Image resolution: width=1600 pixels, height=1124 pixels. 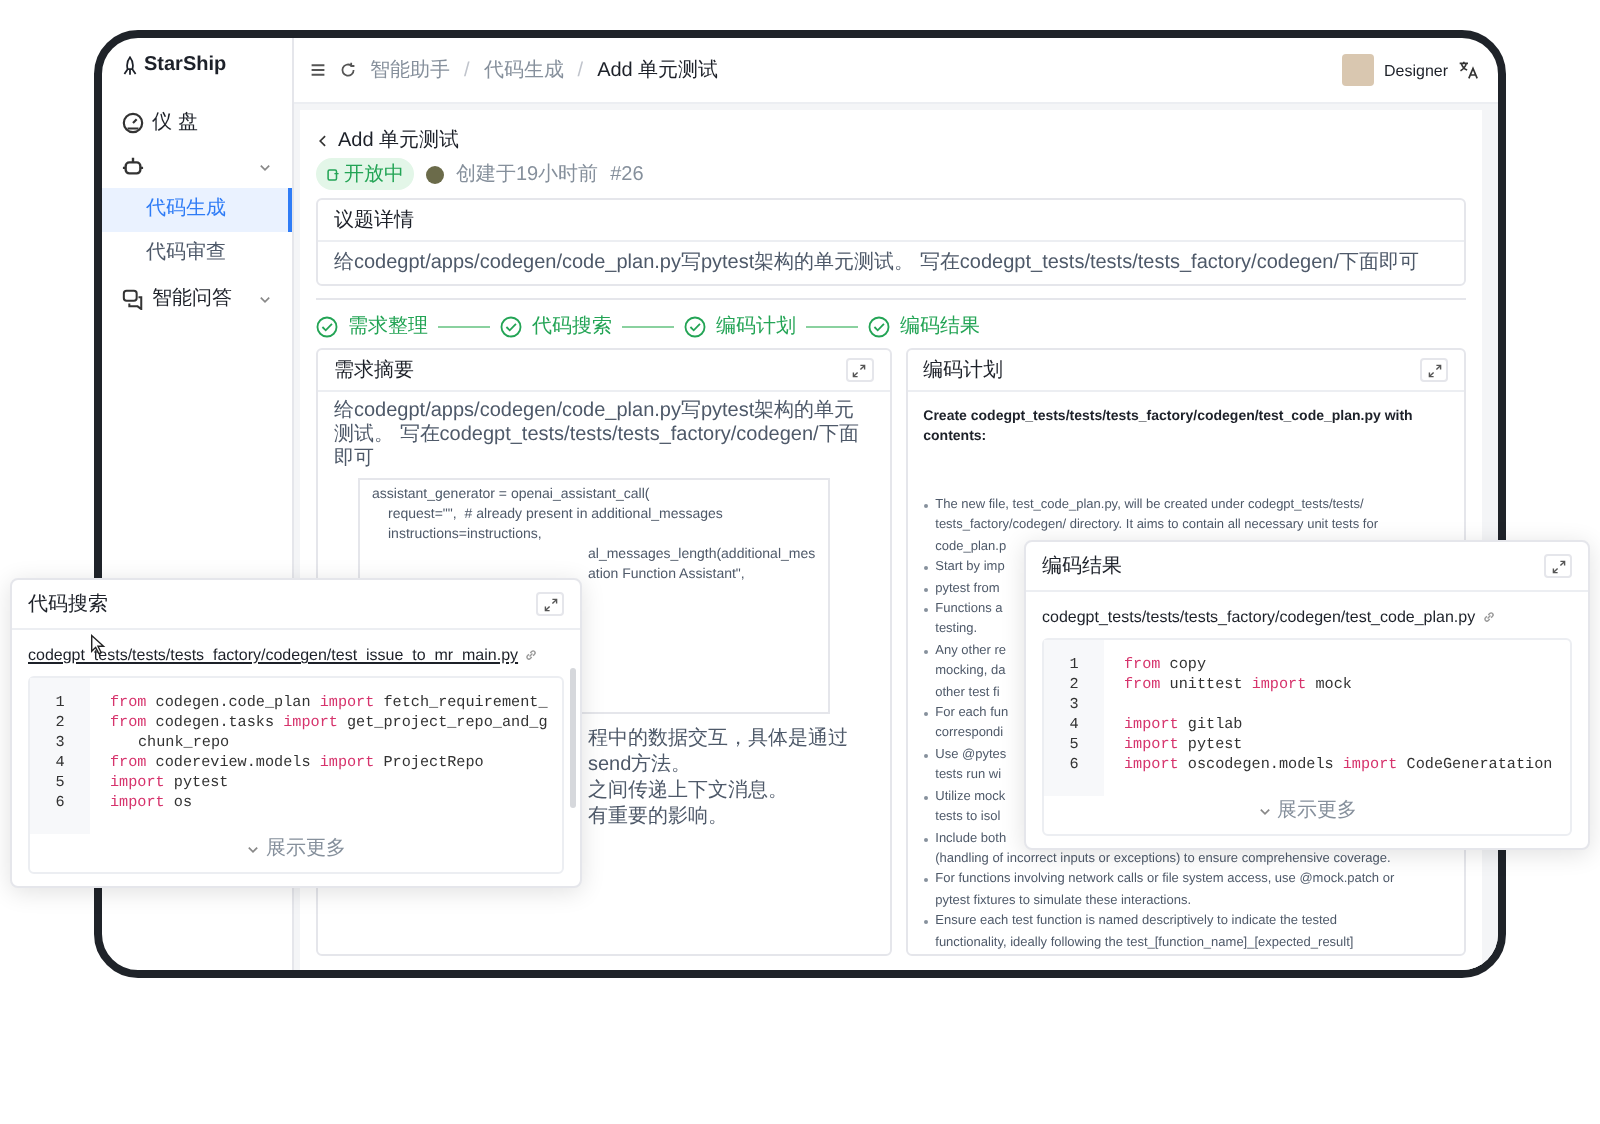 What do you see at coordinates (323, 140) in the screenshot?
I see `back-icon` at bounding box center [323, 140].